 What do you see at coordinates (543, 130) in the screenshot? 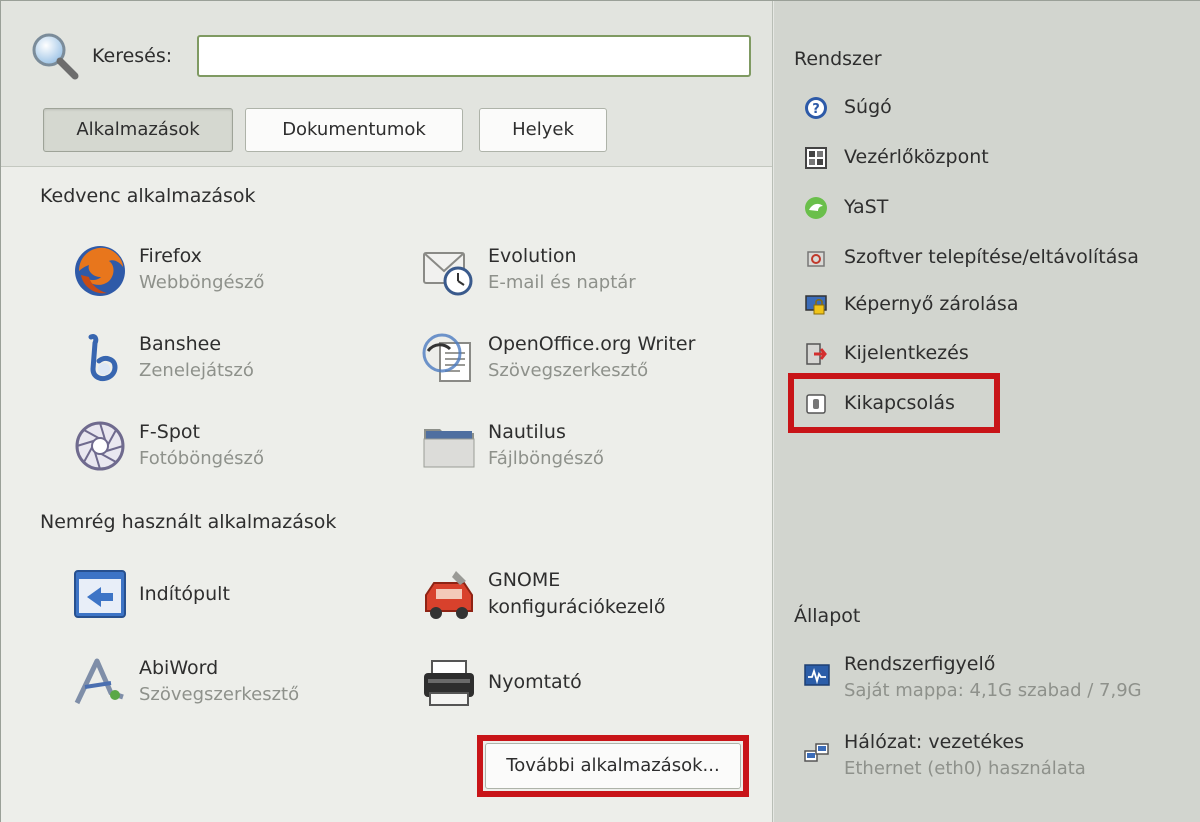
I see `tab-places: Helyek` at bounding box center [543, 130].